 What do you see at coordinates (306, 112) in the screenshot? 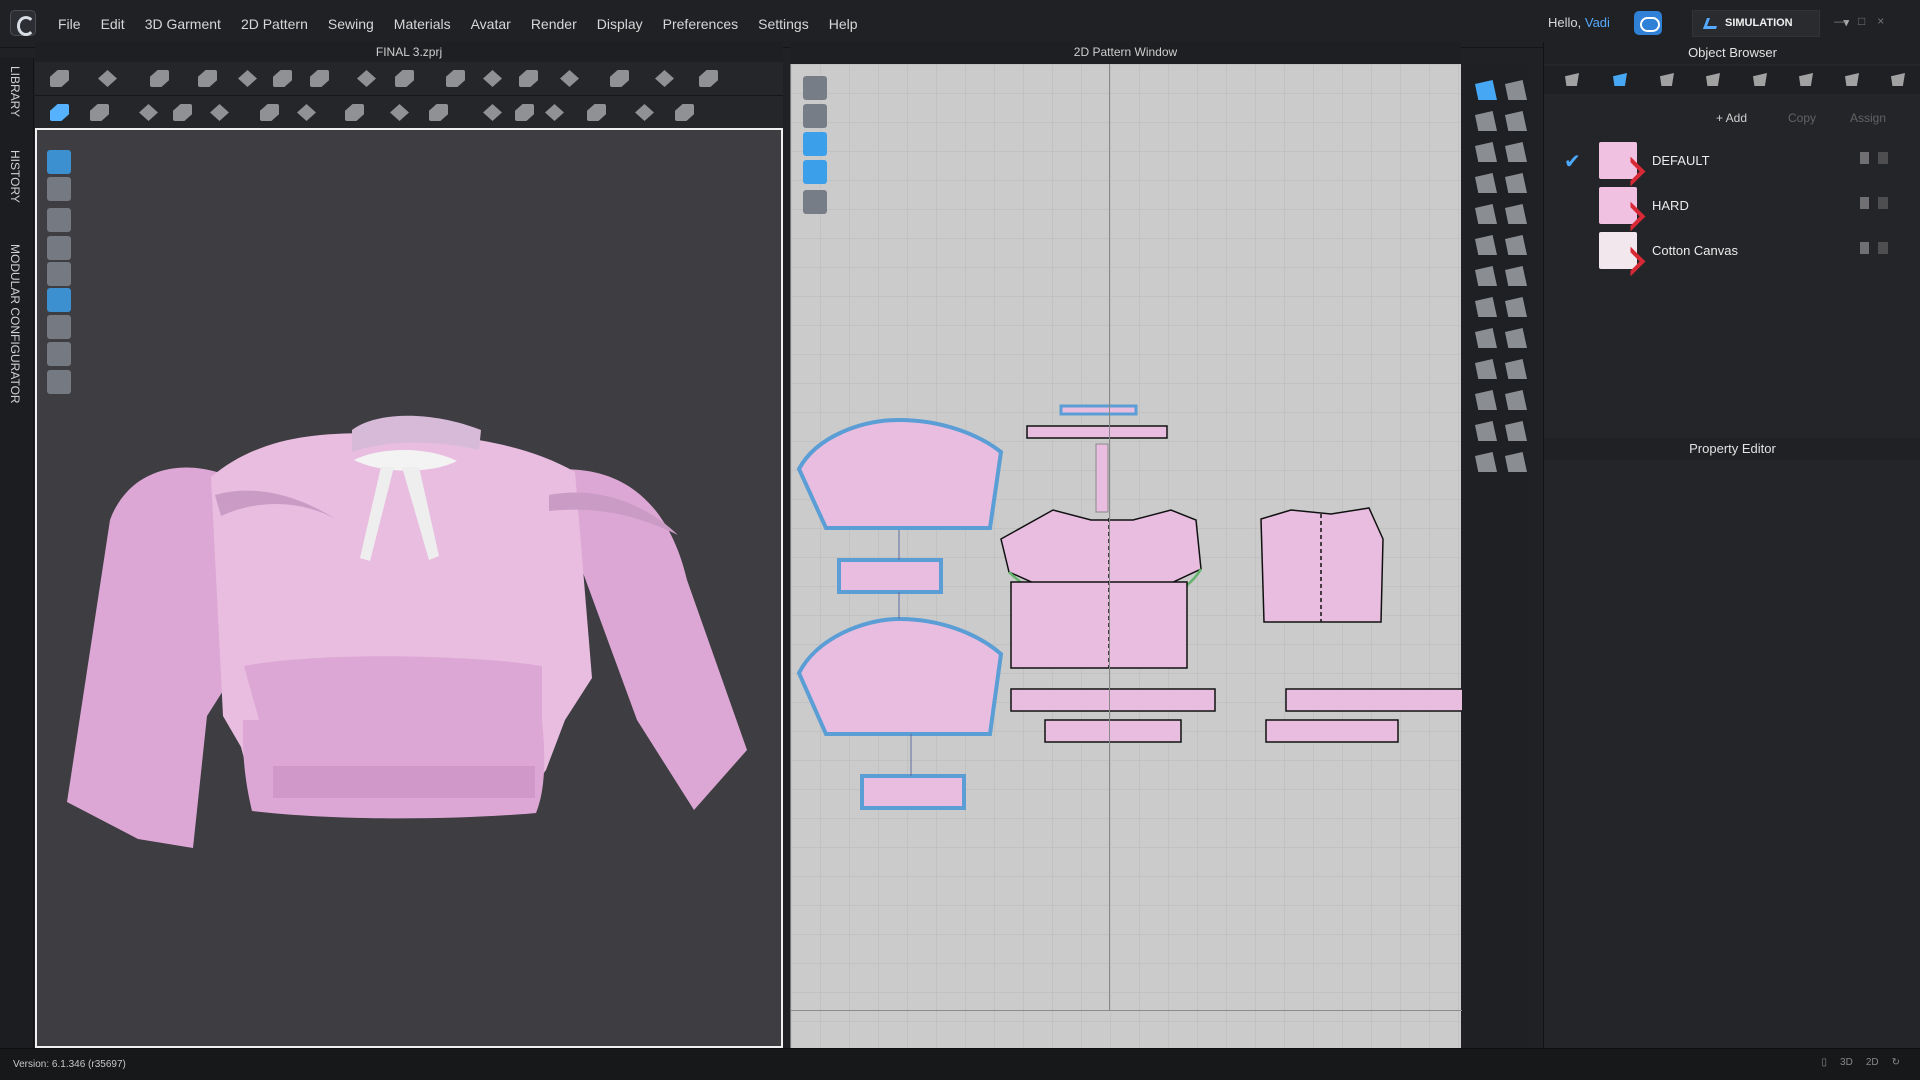
I see `tape-icon` at bounding box center [306, 112].